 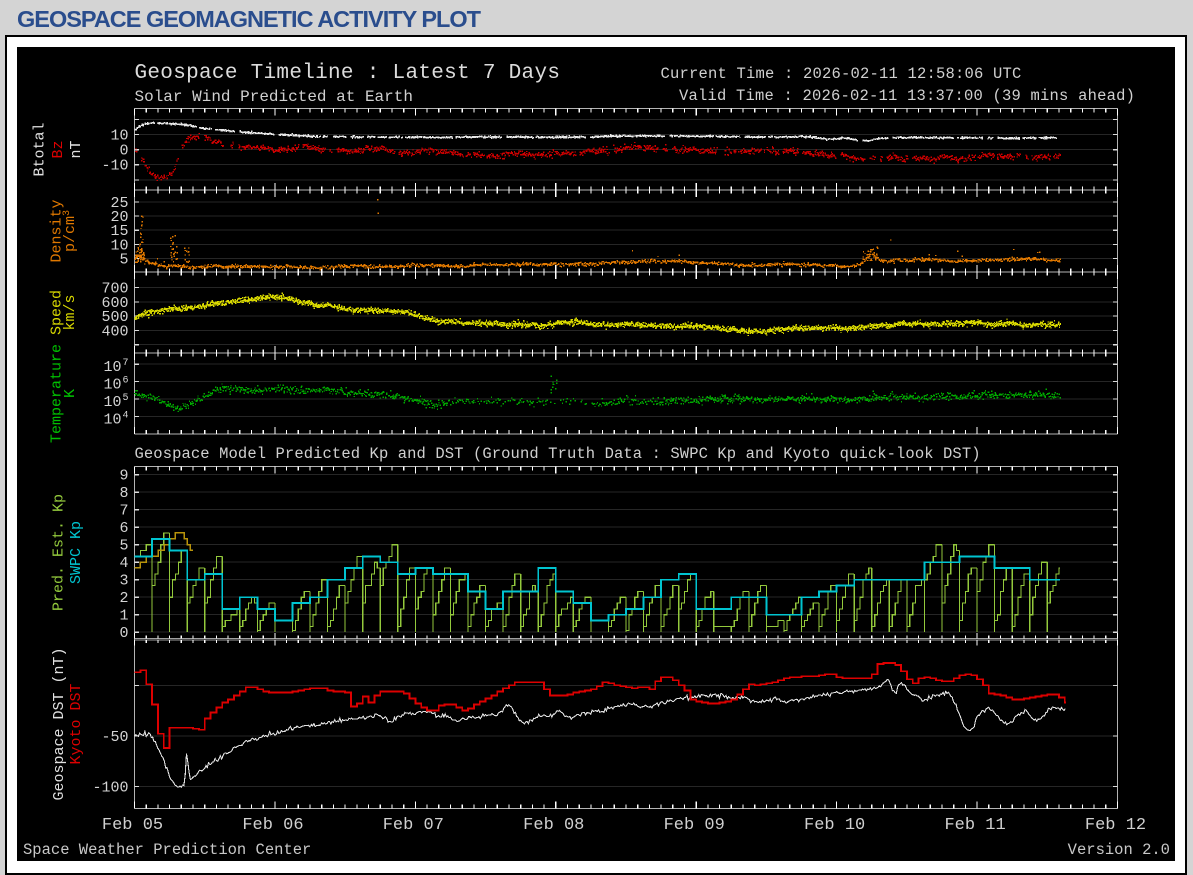 What do you see at coordinates (59, 723) in the screenshot?
I see `svg-text: Geospace DST (nT)` at bounding box center [59, 723].